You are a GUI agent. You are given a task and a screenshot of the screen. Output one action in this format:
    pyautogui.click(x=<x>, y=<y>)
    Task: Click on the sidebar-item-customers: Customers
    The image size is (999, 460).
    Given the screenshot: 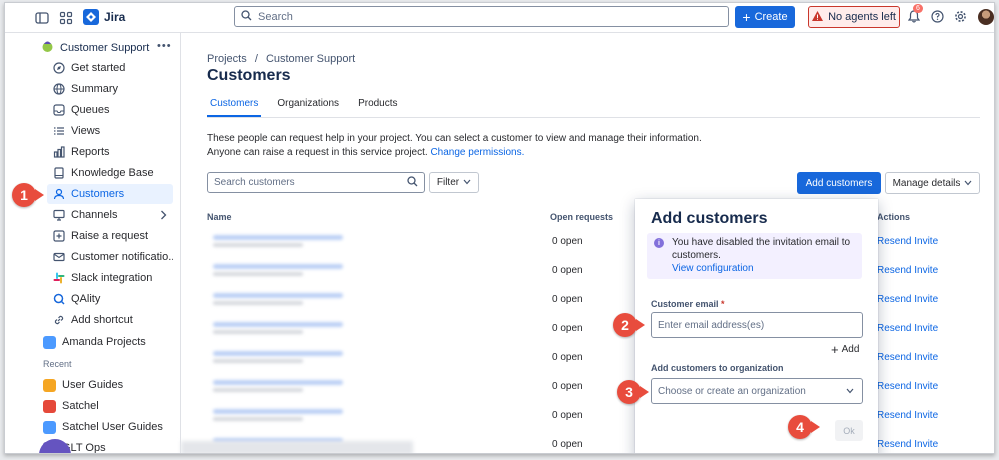 What is the action you would take?
    pyautogui.click(x=110, y=194)
    